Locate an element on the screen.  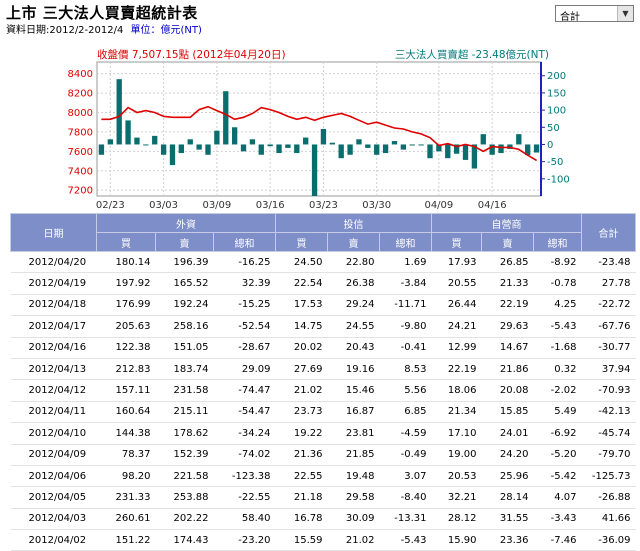
table-cell: 20.02 is located at coordinates (301, 348).